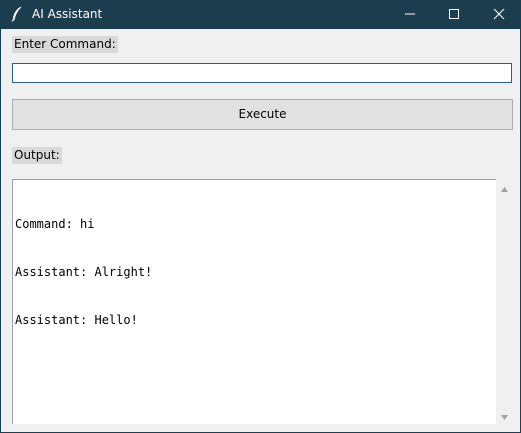  Describe the element at coordinates (262, 114) in the screenshot. I see `execute-button: Execute` at that location.